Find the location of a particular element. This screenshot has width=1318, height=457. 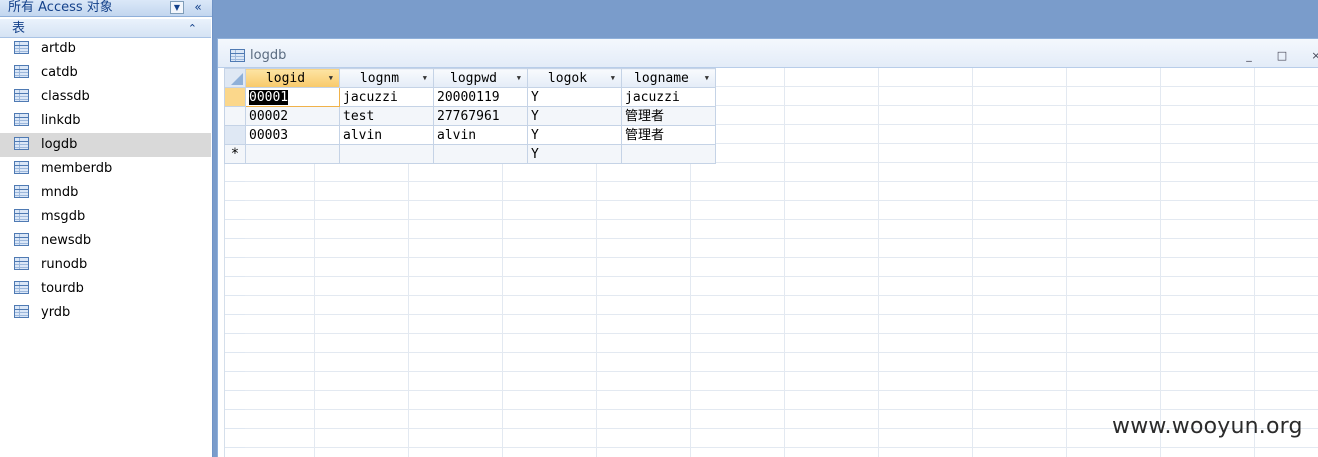

nav-item-label: memberdb is located at coordinates (77, 168).